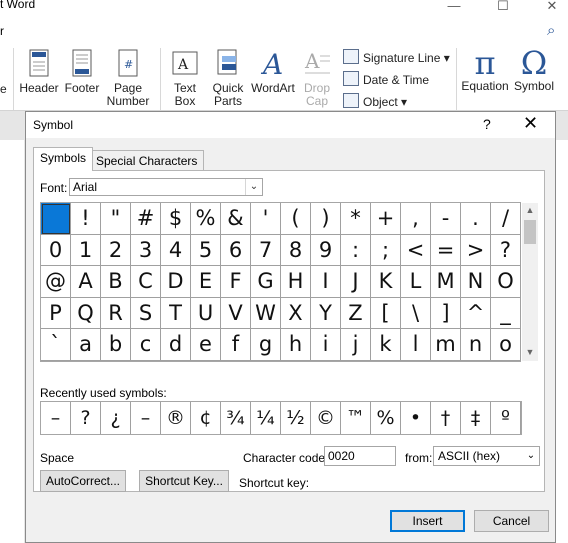 This screenshot has height=543, width=568. I want to click on drop-cap-button: A Drop Cap, so click(317, 78).